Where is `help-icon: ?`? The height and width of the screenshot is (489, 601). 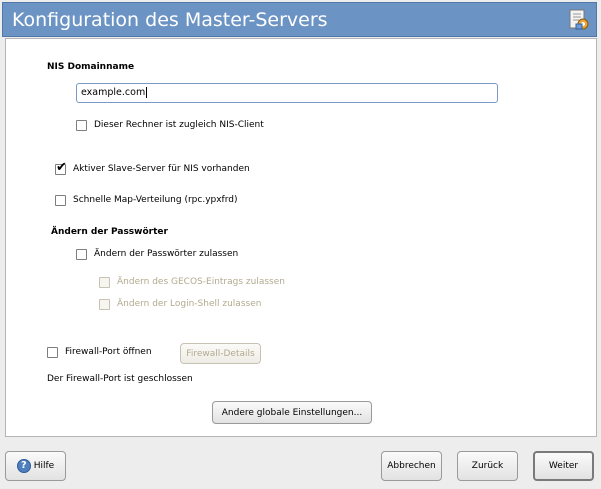 help-icon: ? is located at coordinates (23, 466).